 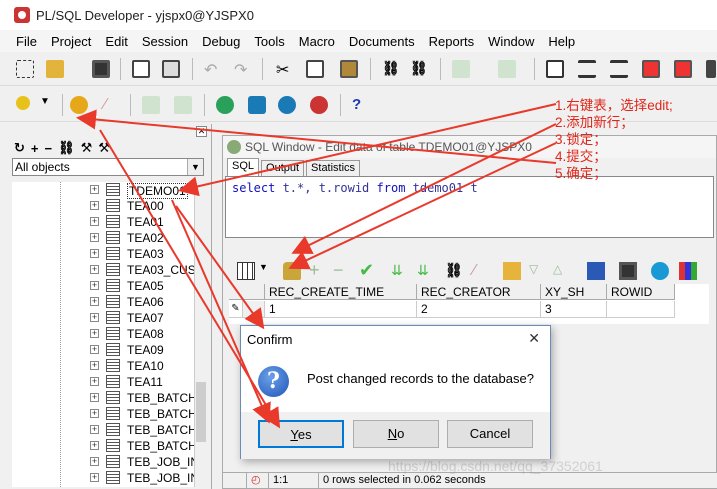 What do you see at coordinates (317, 41) in the screenshot?
I see `menu-macro: Macro` at bounding box center [317, 41].